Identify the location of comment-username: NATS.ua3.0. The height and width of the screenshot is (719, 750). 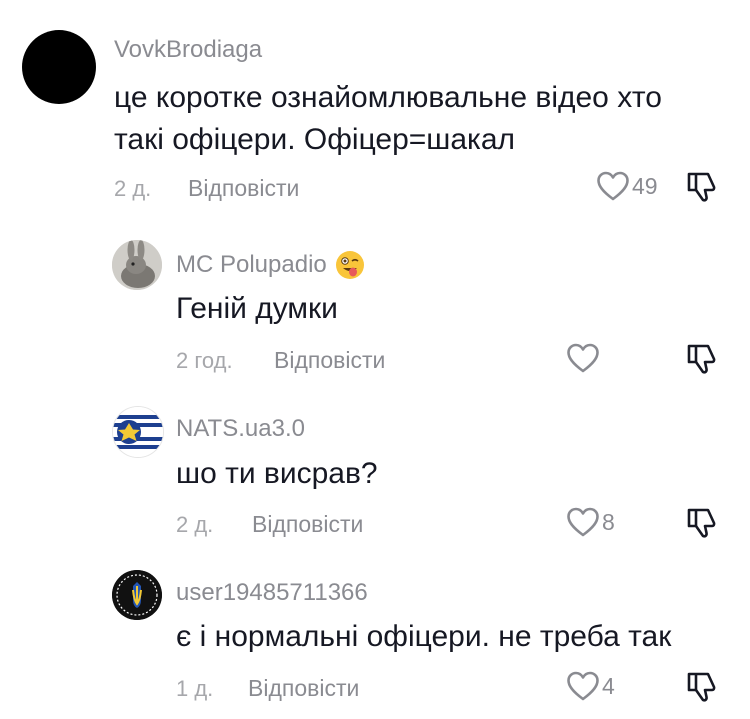
(240, 429).